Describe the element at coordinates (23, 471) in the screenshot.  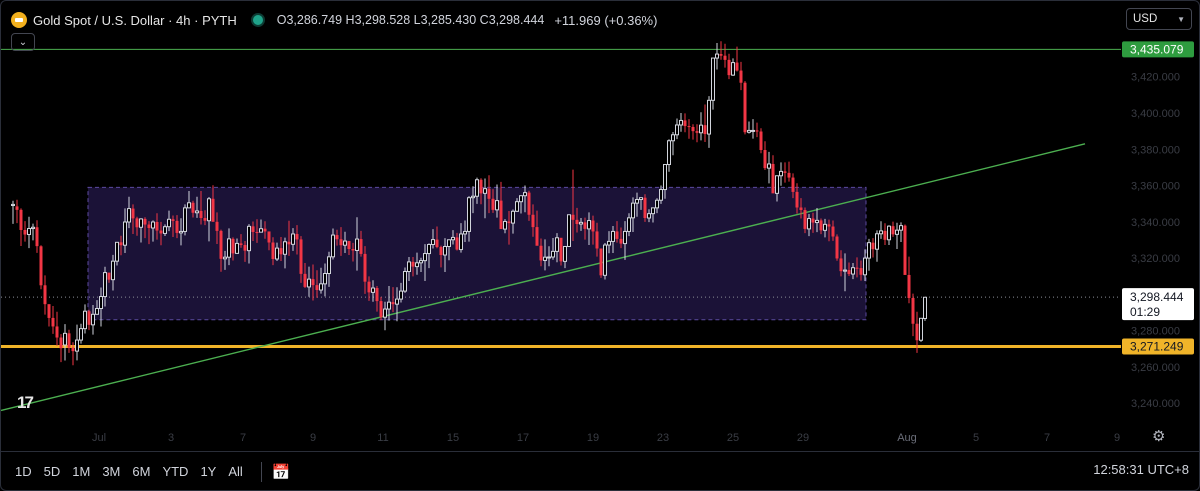
I see `range-button-1d: 1D` at that location.